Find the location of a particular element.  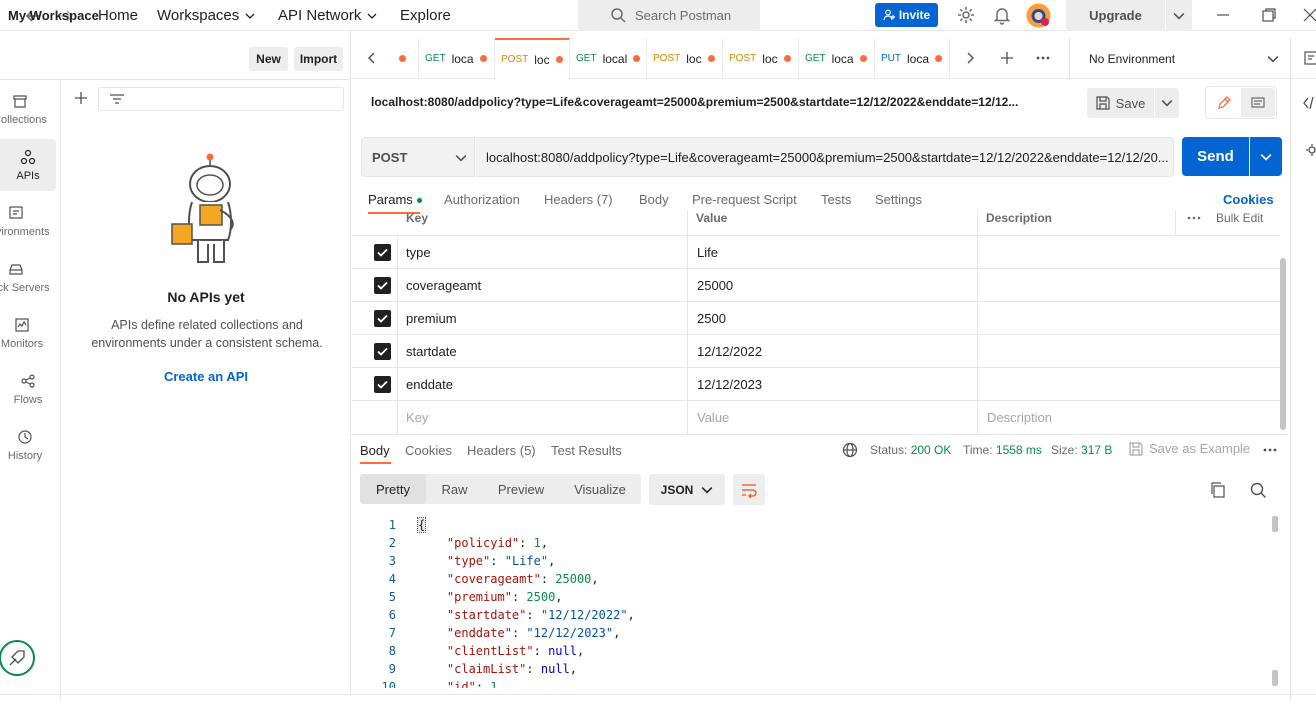

request-tab-active: POST loc is located at coordinates (532, 58).